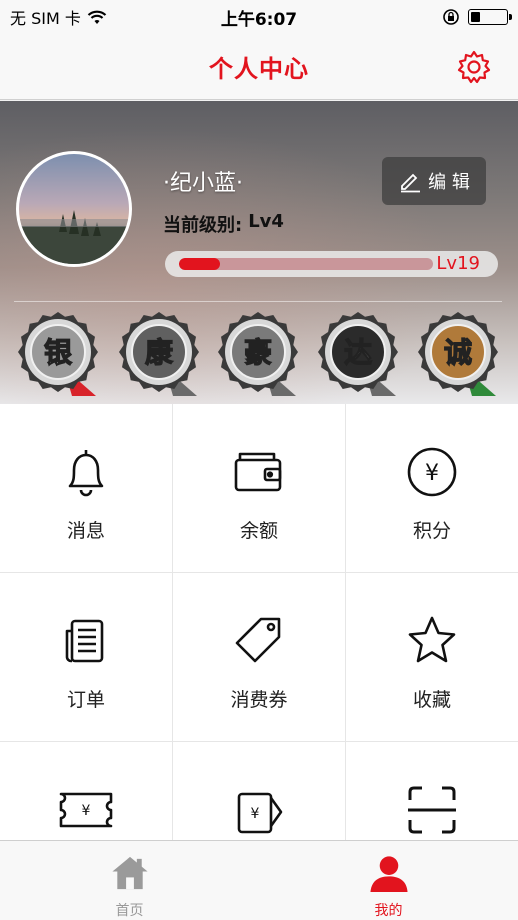 The height and width of the screenshot is (920, 518). Describe the element at coordinates (258, 640) in the screenshot. I see `coupon-tag-icon` at that location.